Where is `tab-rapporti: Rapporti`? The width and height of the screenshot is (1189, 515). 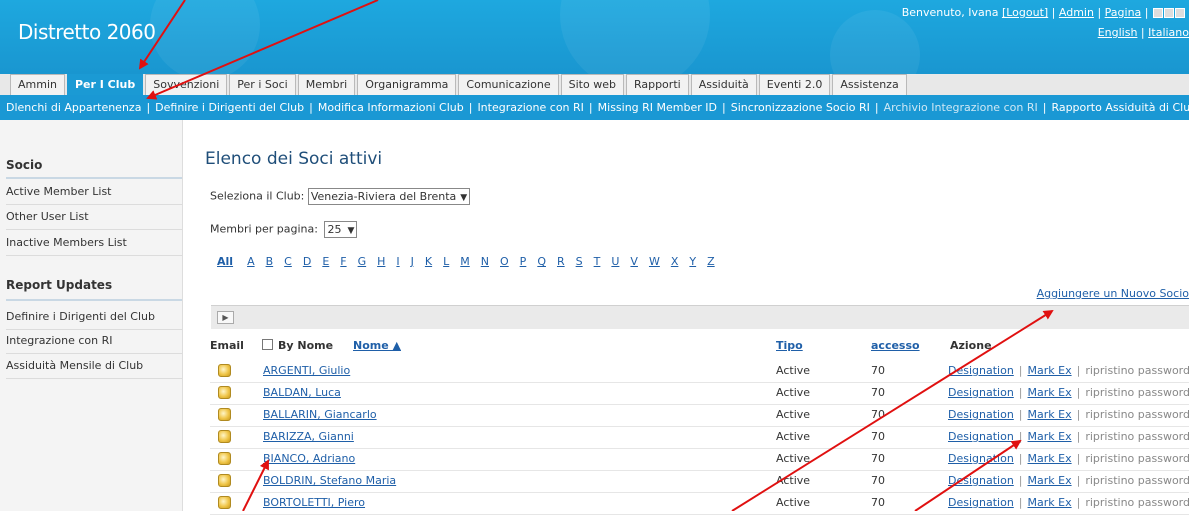 tab-rapporti: Rapporti is located at coordinates (657, 84).